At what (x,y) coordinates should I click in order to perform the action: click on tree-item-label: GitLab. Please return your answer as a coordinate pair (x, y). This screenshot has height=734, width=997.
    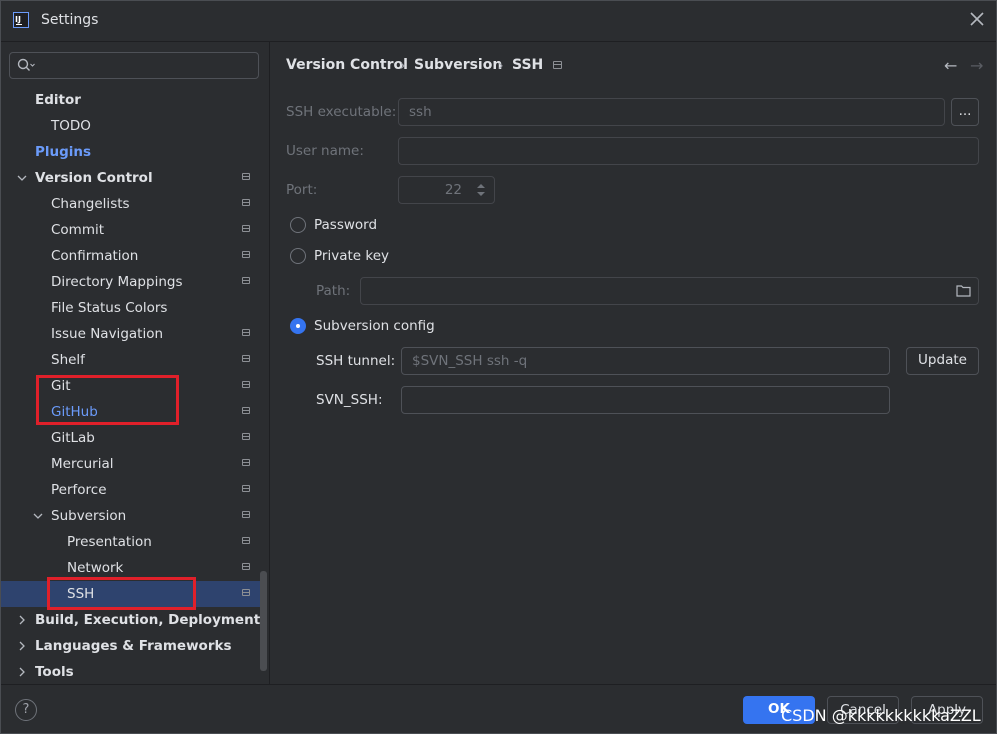
    Looking at the image, I should click on (73, 438).